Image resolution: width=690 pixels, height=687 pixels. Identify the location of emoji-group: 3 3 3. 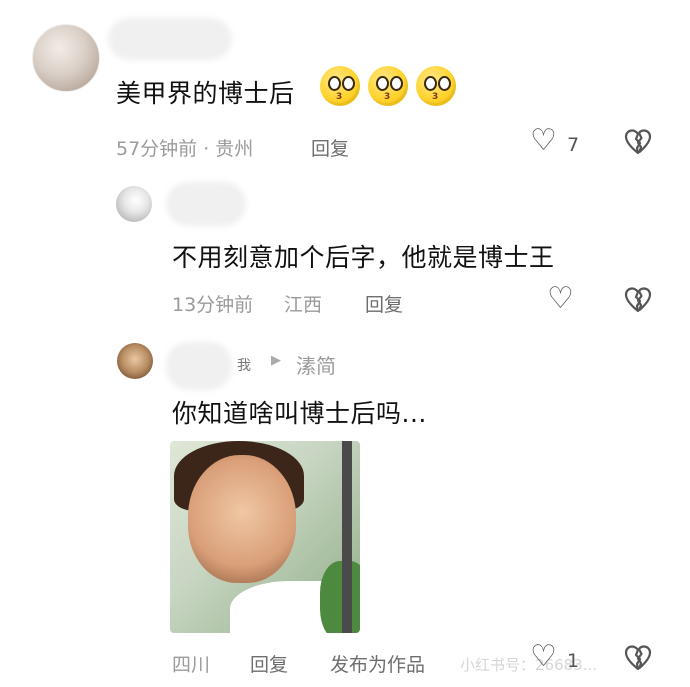
(388, 86).